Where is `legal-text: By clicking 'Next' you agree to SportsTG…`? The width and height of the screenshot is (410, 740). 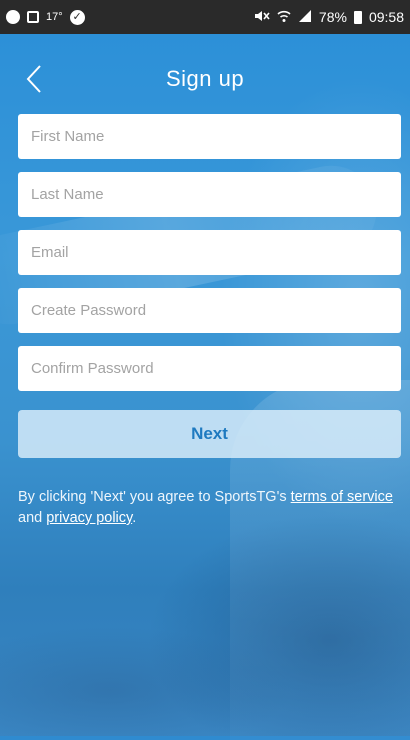
legal-text: By clicking 'Next' you agree to SportsTG… is located at coordinates (208, 508).